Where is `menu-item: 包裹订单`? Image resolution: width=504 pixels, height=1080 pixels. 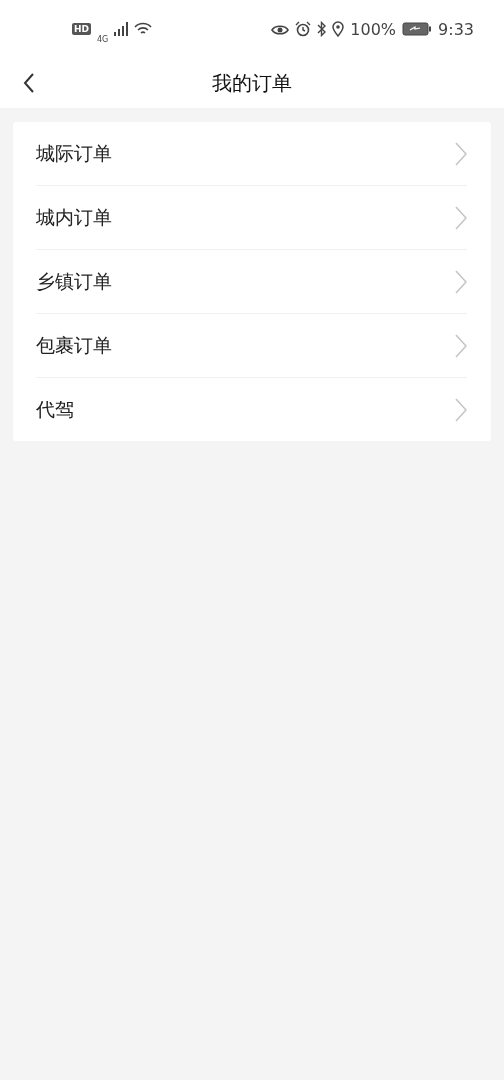
menu-item: 包裹订单 is located at coordinates (74, 345).